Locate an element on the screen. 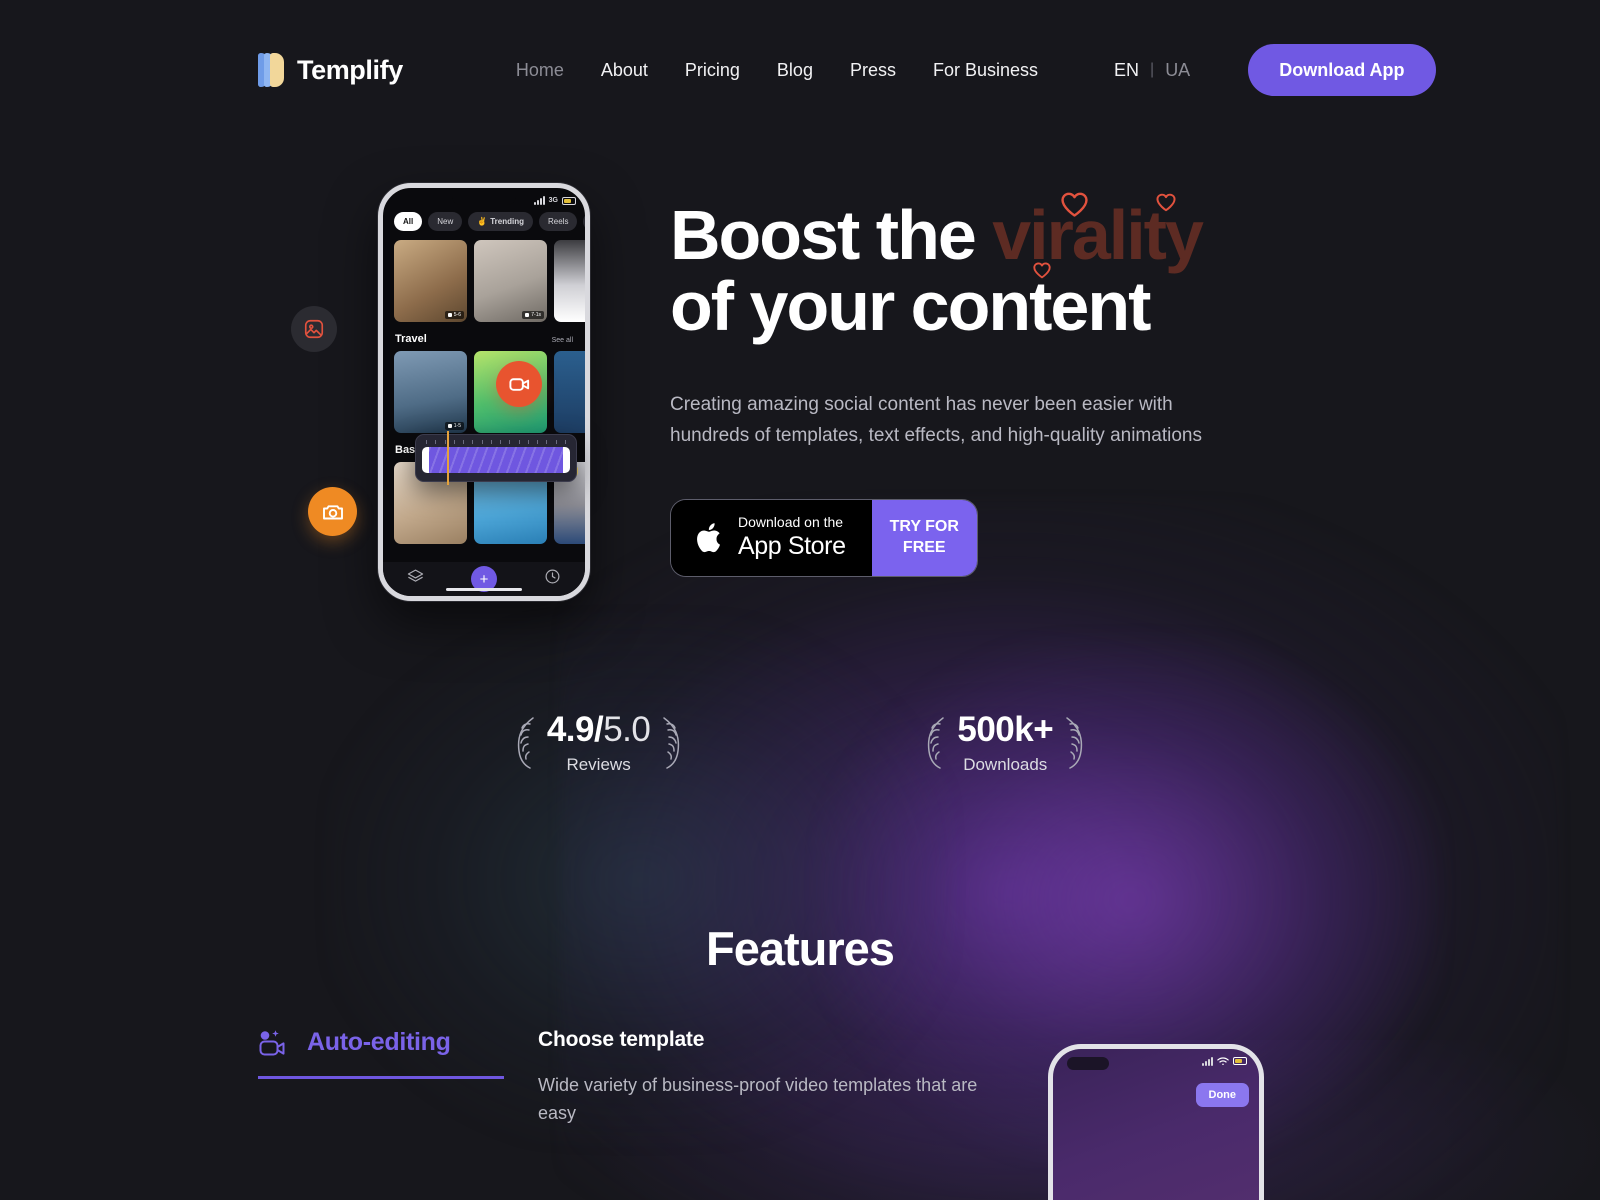  stat-value-secondary: 5.0 is located at coordinates (627, 730).